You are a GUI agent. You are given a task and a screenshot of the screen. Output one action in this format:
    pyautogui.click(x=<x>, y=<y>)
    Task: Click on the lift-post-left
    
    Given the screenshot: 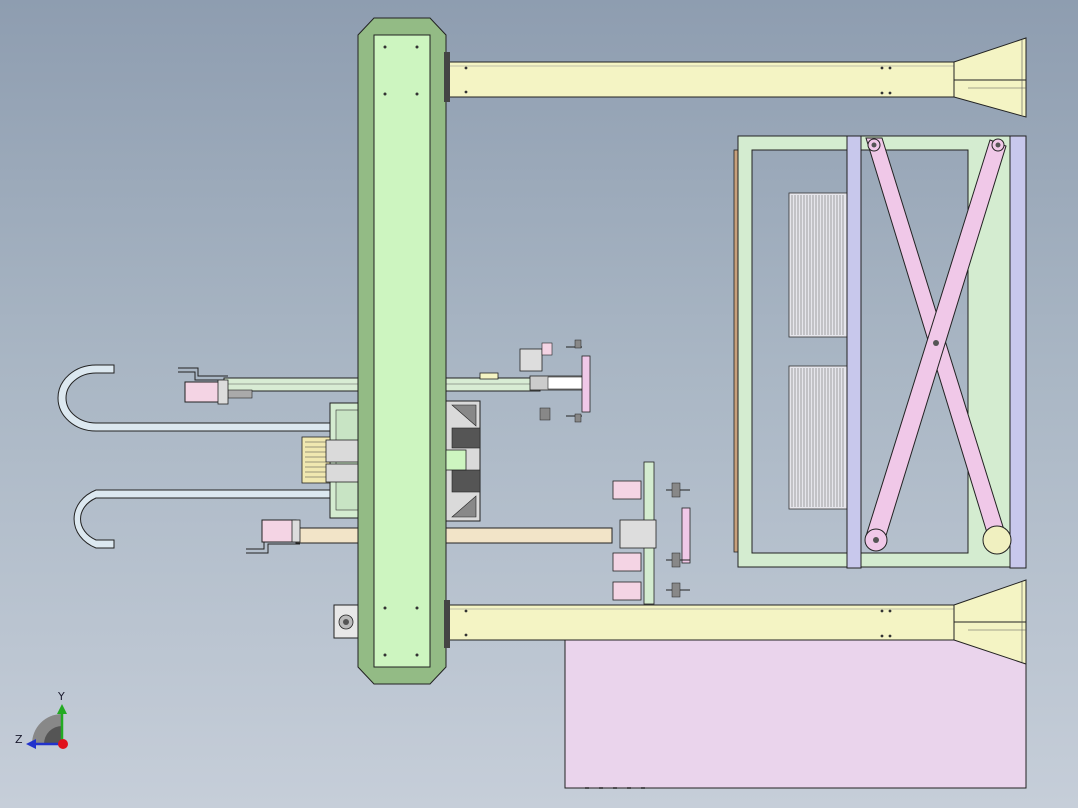 What is the action you would take?
    pyautogui.click(x=854, y=352)
    